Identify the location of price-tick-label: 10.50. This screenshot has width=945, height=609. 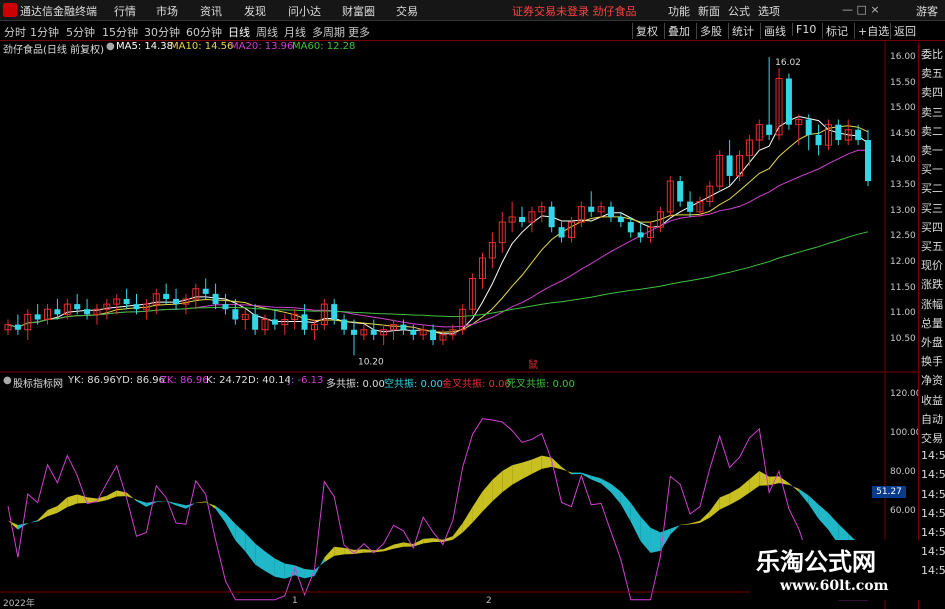
(903, 339).